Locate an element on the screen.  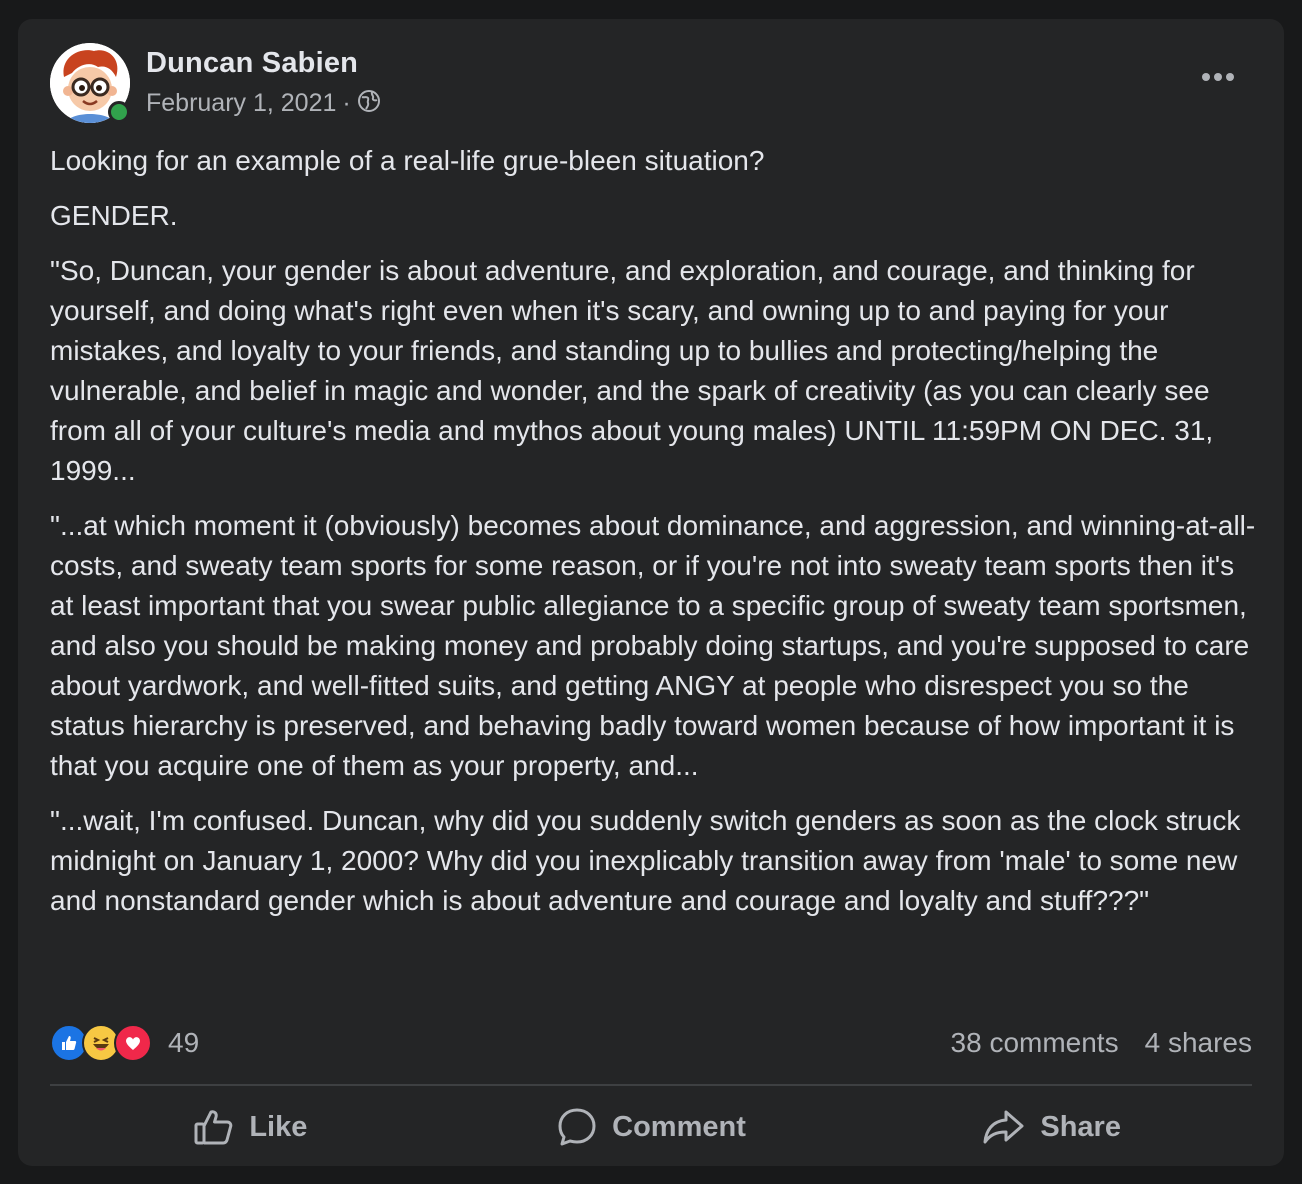
post-meta: February 1, 2021 · is located at coordinates (263, 103).